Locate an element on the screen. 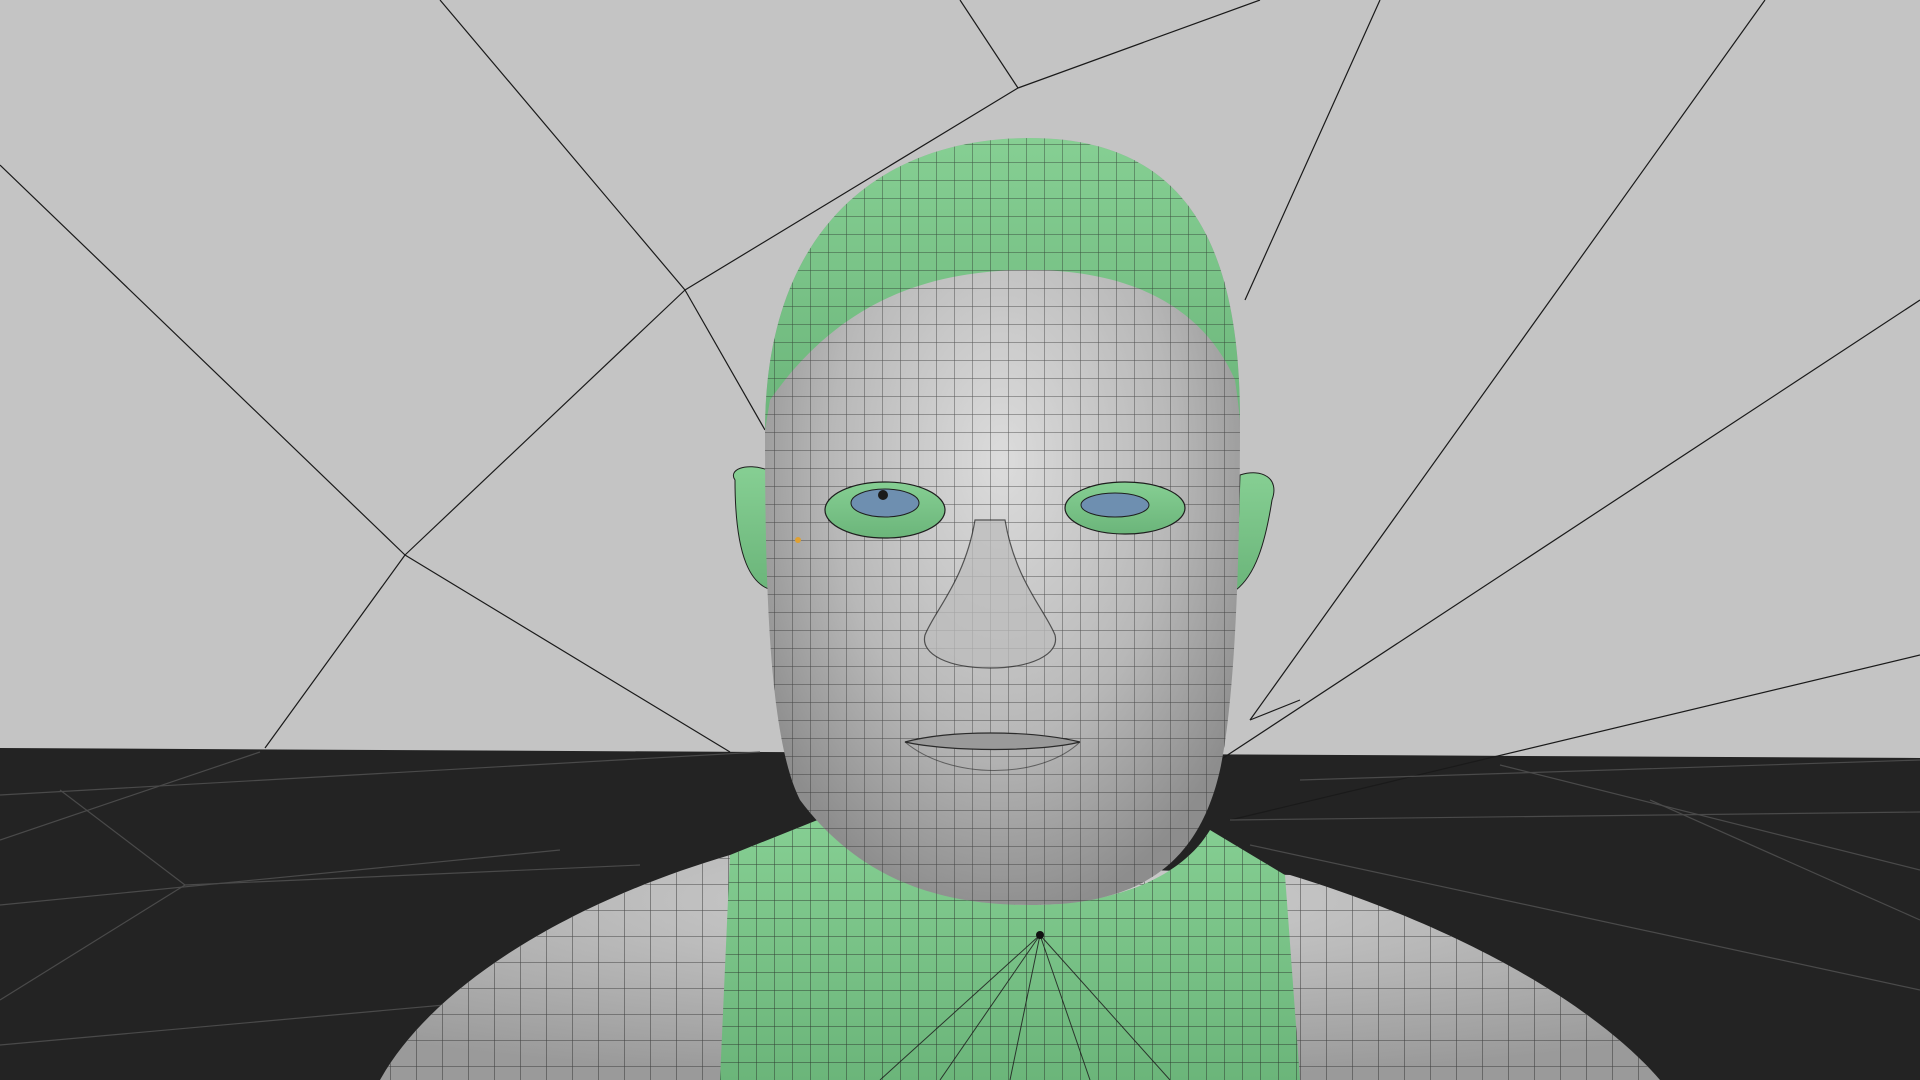 The image size is (1920, 1080). right-eye-selection is located at coordinates (1125, 508).